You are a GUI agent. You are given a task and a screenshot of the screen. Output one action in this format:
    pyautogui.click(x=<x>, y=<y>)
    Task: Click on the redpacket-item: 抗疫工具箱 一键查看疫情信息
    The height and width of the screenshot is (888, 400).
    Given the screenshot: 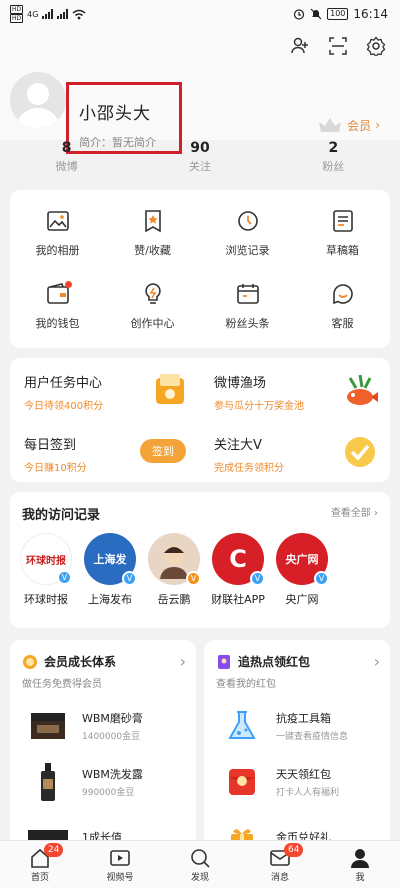 What is the action you would take?
    pyautogui.click(x=297, y=726)
    